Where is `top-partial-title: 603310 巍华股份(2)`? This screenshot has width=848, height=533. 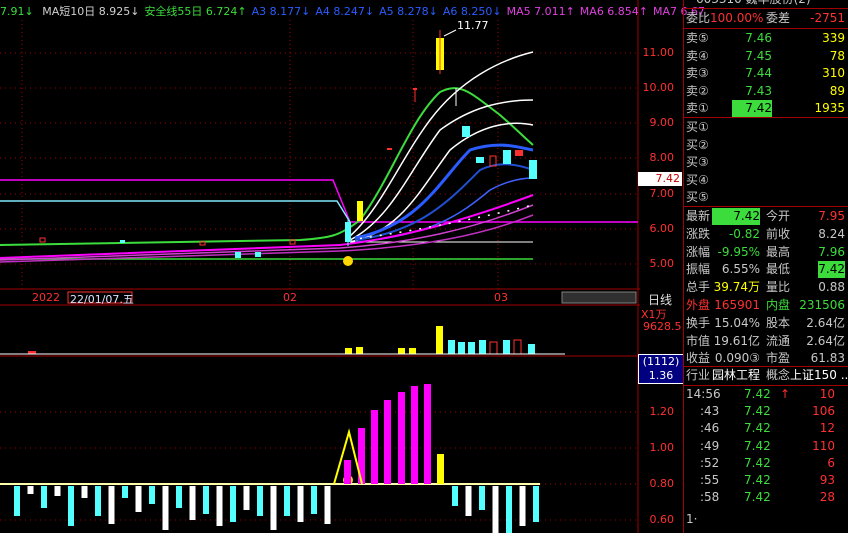
top-partial-title: 603310 巍华股份(2) is located at coordinates (766, 4).